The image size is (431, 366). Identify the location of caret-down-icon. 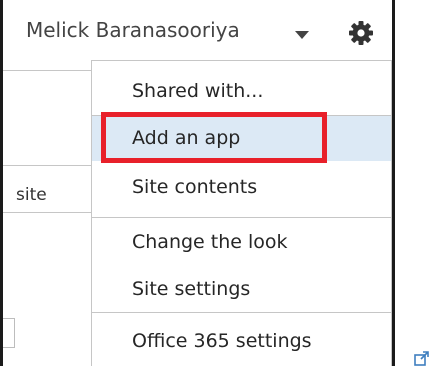
(302, 35).